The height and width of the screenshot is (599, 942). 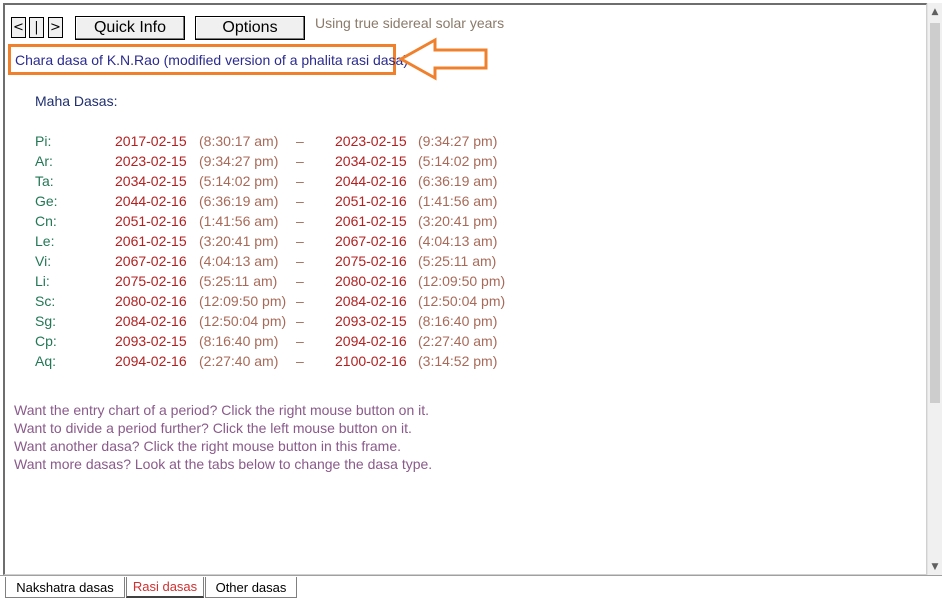 I want to click on dasa-end-time: (6:36:19 am), so click(x=458, y=181).